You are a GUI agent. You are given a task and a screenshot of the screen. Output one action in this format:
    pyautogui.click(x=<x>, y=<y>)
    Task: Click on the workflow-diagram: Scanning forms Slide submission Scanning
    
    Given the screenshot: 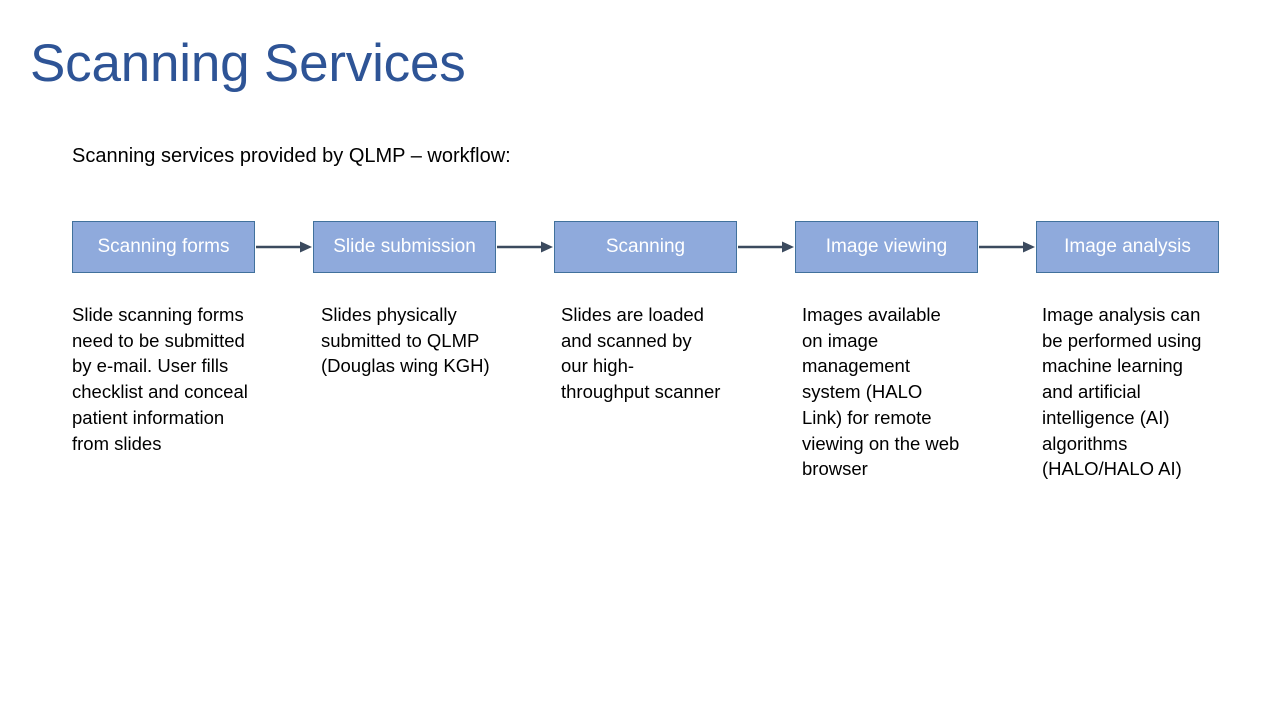 What is the action you would take?
    pyautogui.click(x=645, y=247)
    